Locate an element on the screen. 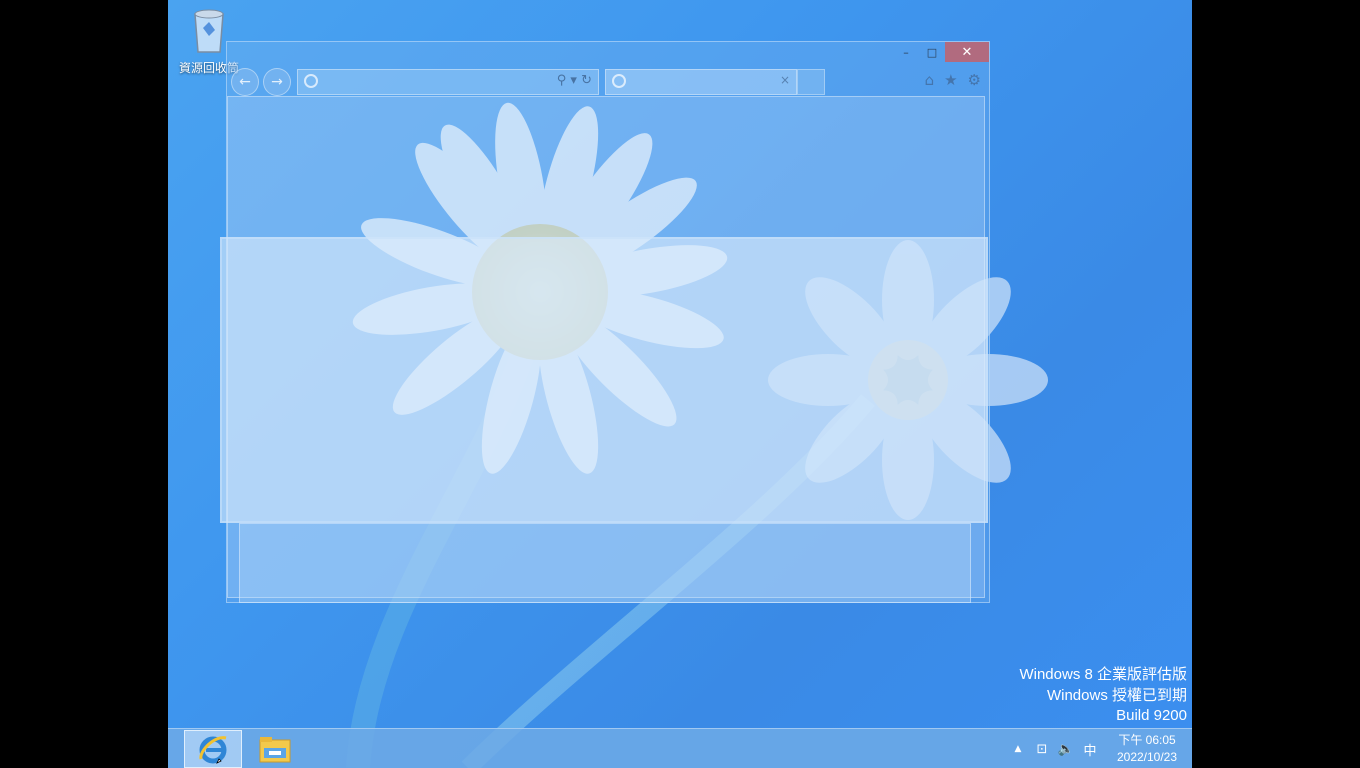 The width and height of the screenshot is (1360, 768). tab-close-icon: × is located at coordinates (785, 80).